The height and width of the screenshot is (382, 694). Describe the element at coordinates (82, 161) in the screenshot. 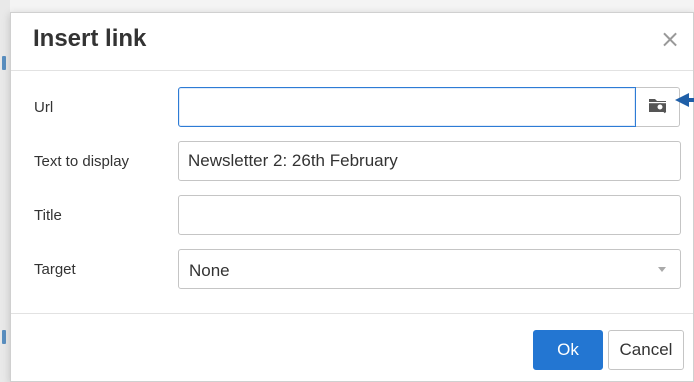

I see `text-to-display-label: Text to display` at that location.